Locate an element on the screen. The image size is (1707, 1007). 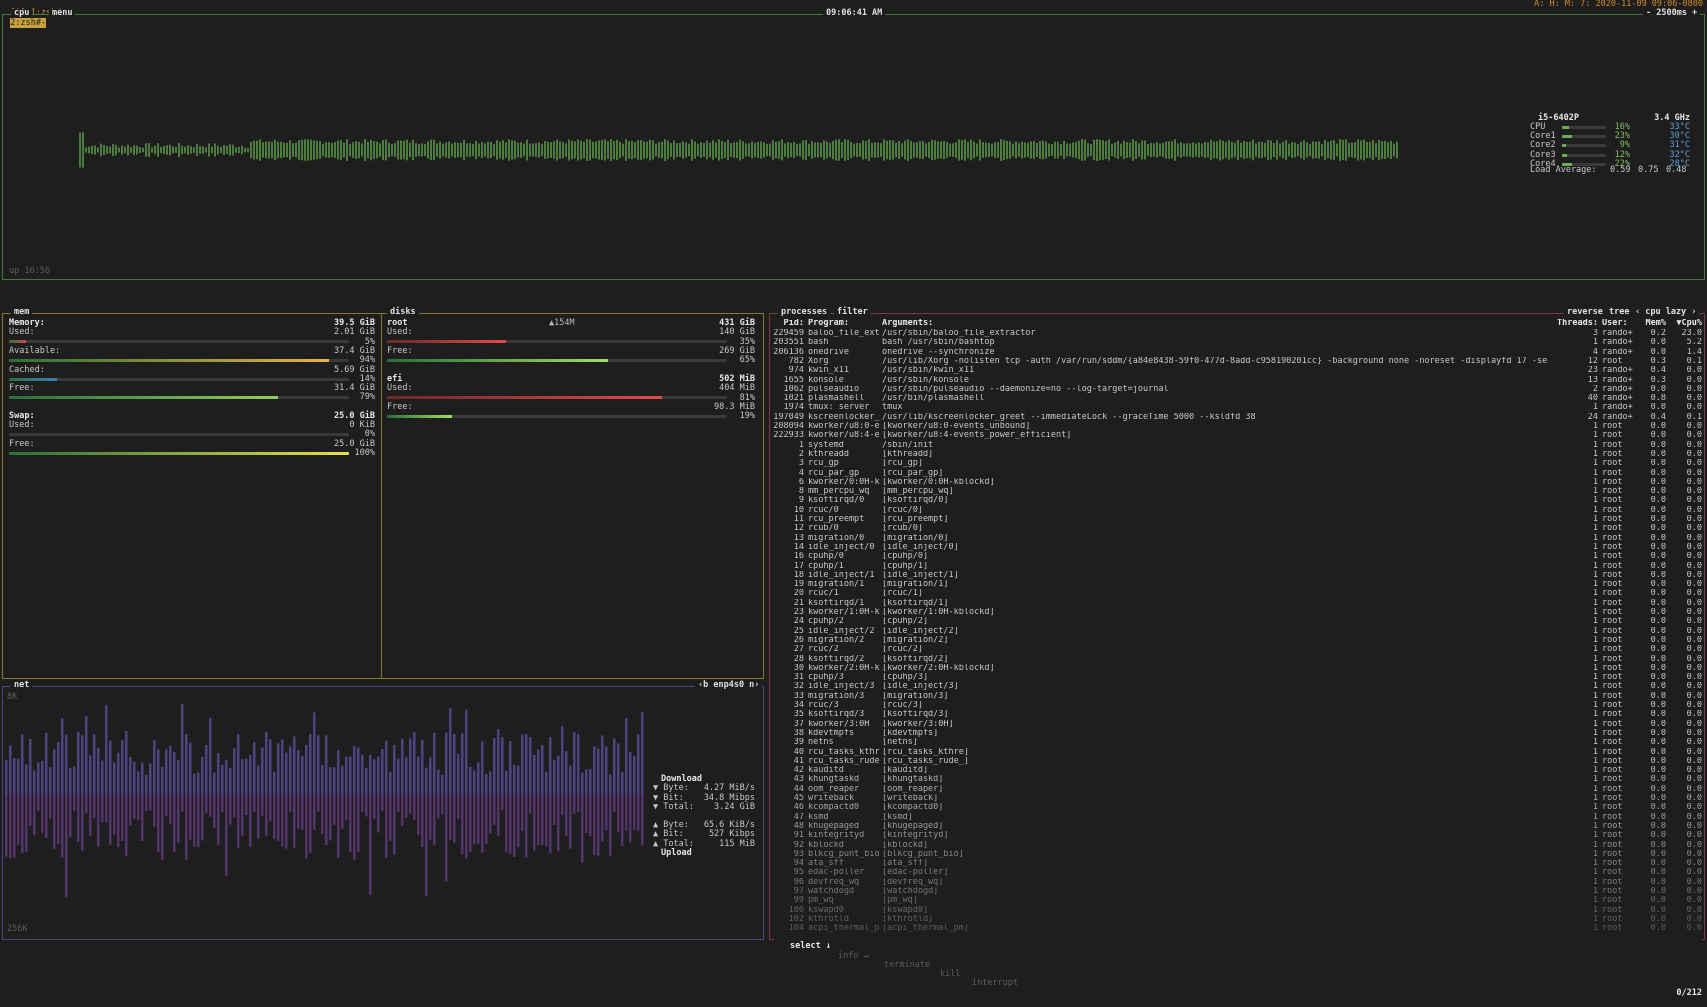
process-program: Xorg is located at coordinates (818, 361).